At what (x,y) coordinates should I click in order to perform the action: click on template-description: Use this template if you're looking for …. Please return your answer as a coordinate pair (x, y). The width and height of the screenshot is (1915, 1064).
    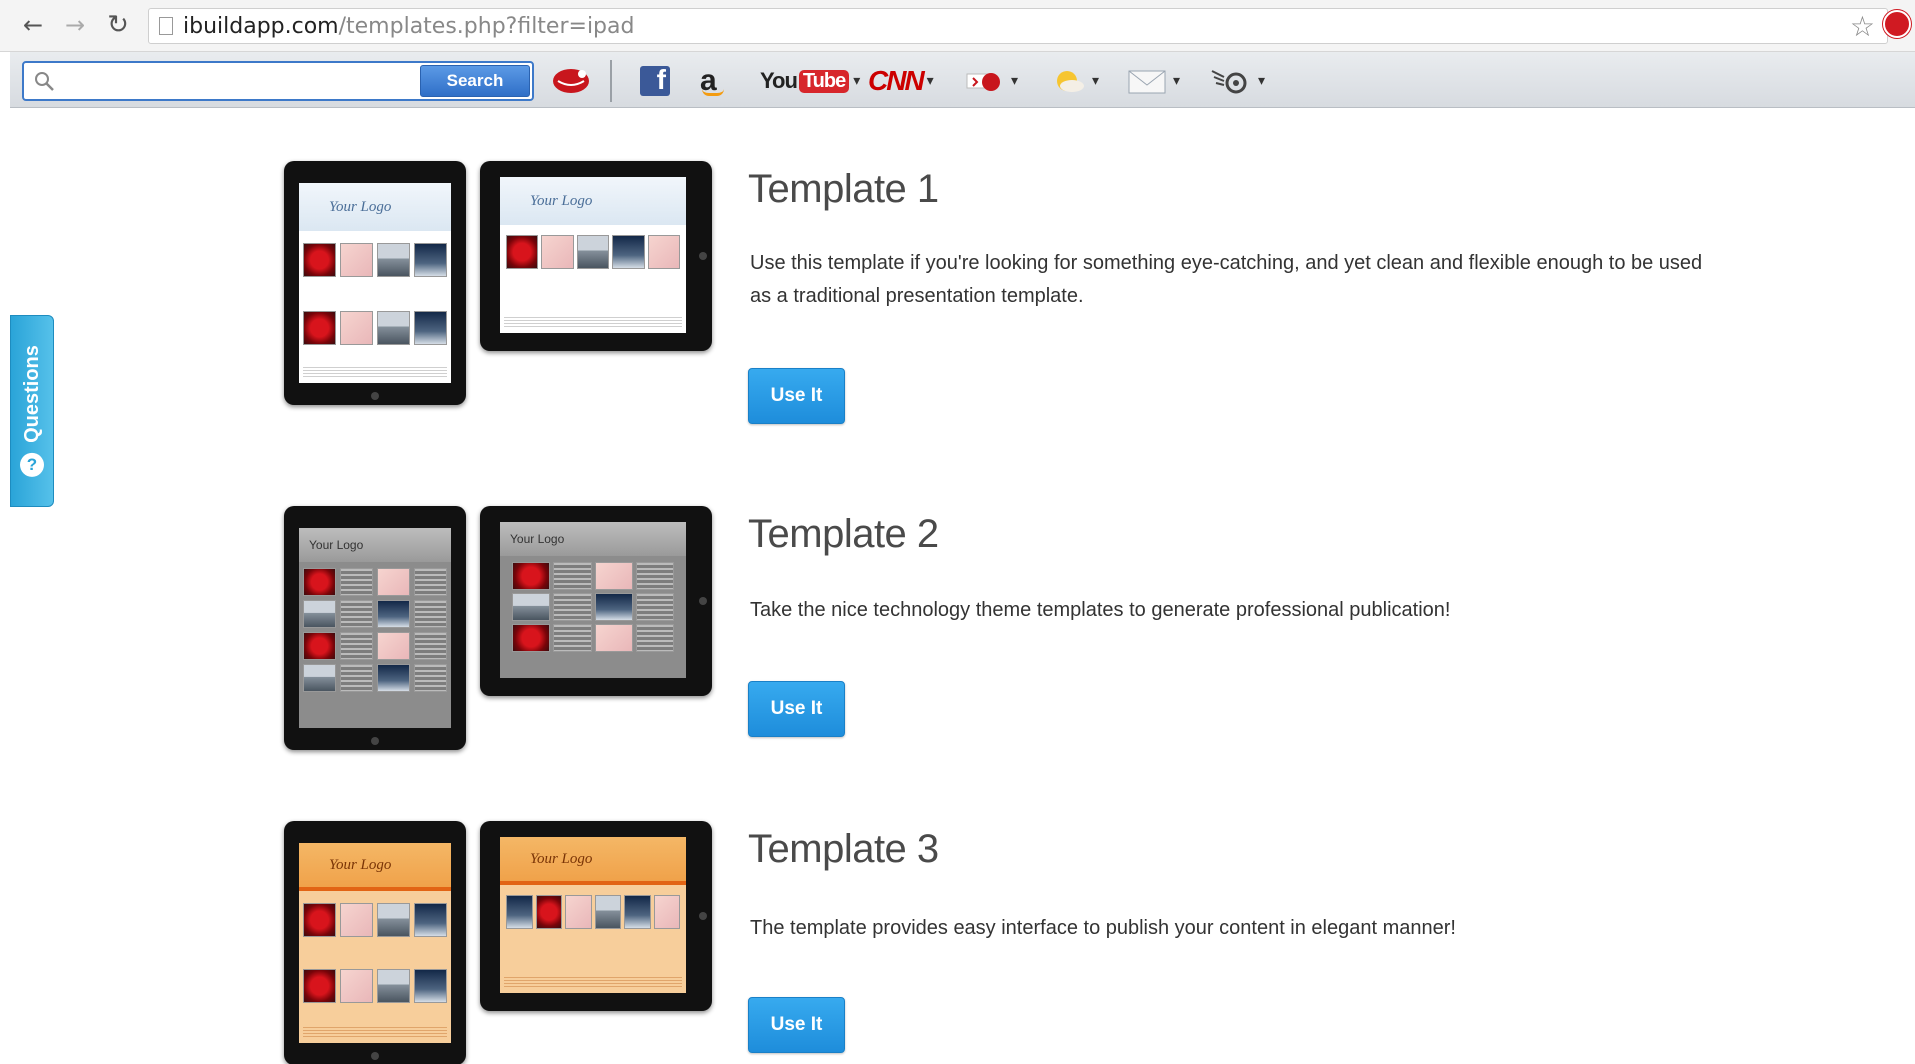
    Looking at the image, I should click on (1226, 279).